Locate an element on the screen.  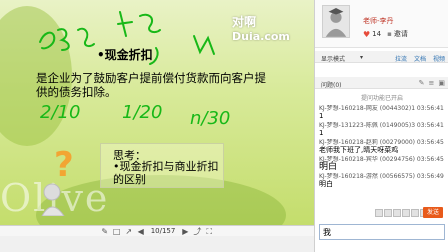
teacher-profile: 老师-李丹 ♥ 14 ▪ 邀请 is located at coordinates (381, 24).